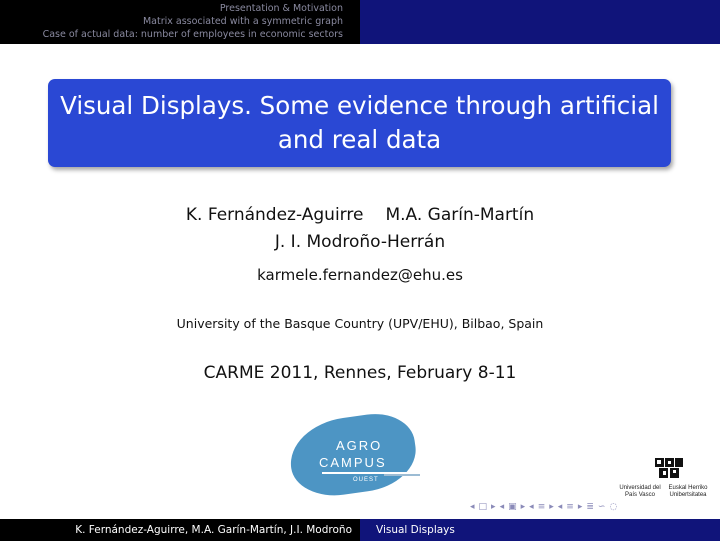 This screenshot has width=720, height=541. What do you see at coordinates (570, 507) in the screenshot?
I see `document-icon: ≡` at bounding box center [570, 507].